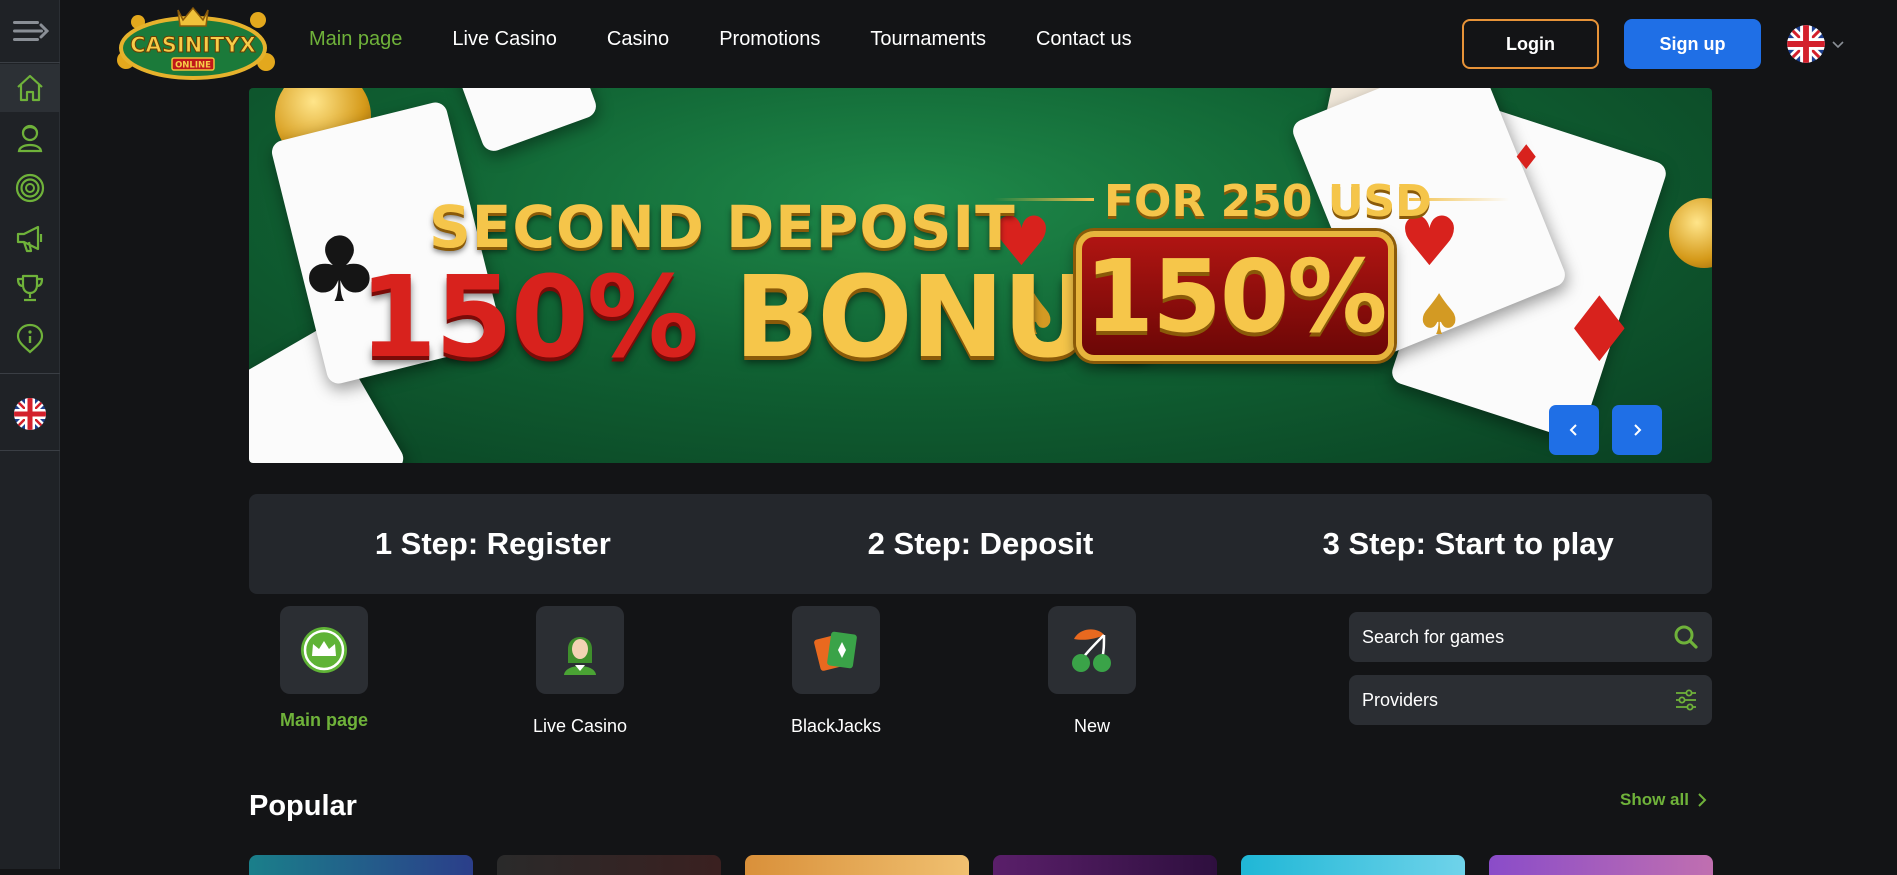 The height and width of the screenshot is (875, 1897). What do you see at coordinates (1692, 44) in the screenshot?
I see `signup-button: Sign up` at bounding box center [1692, 44].